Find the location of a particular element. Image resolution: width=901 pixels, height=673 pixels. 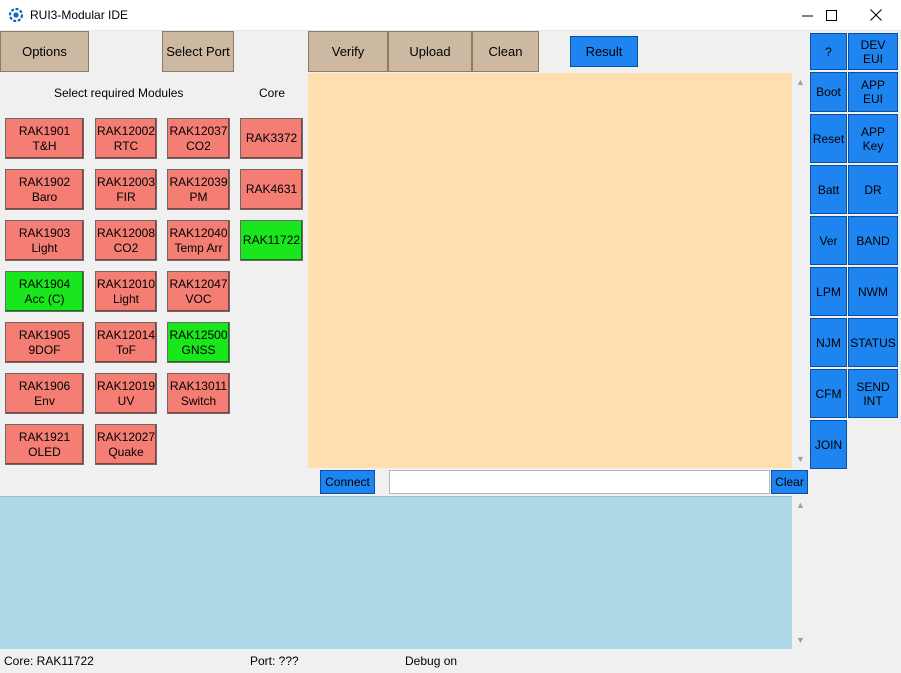

at-command-button: APP EUI is located at coordinates (873, 92).